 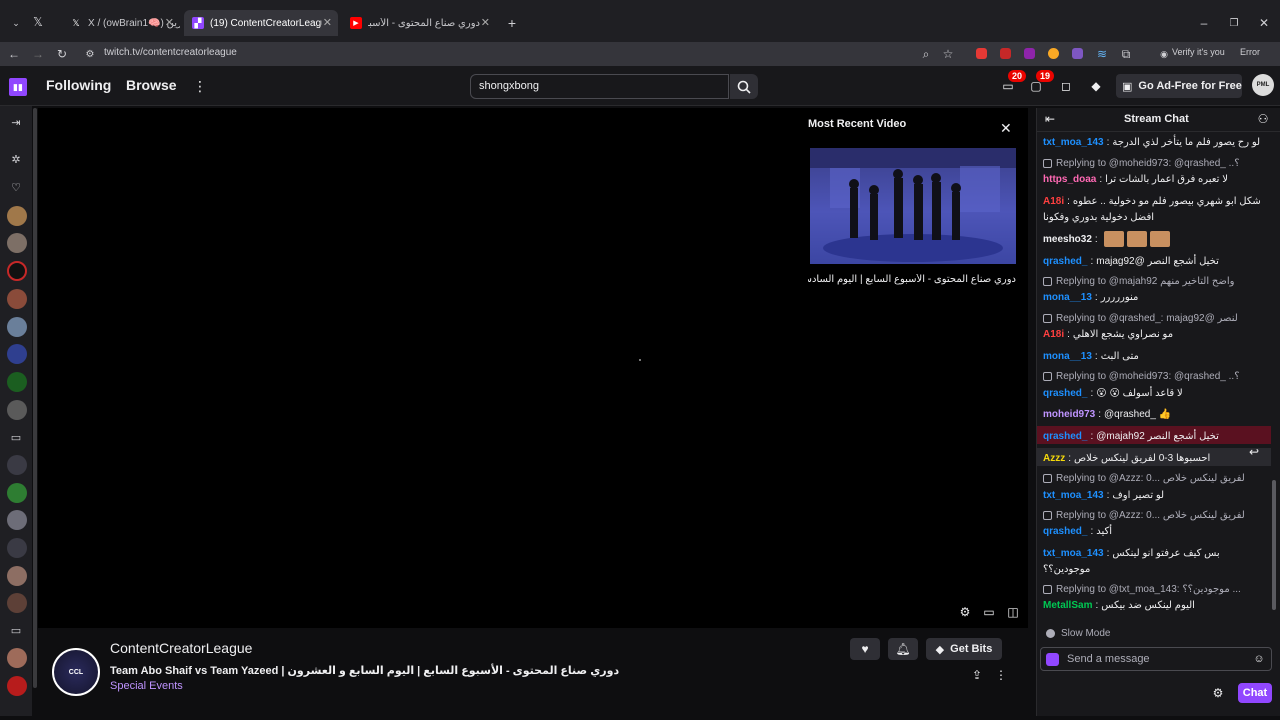 What do you see at coordinates (1255, 693) in the screenshot?
I see `chat-send-button: Chat` at bounding box center [1255, 693].